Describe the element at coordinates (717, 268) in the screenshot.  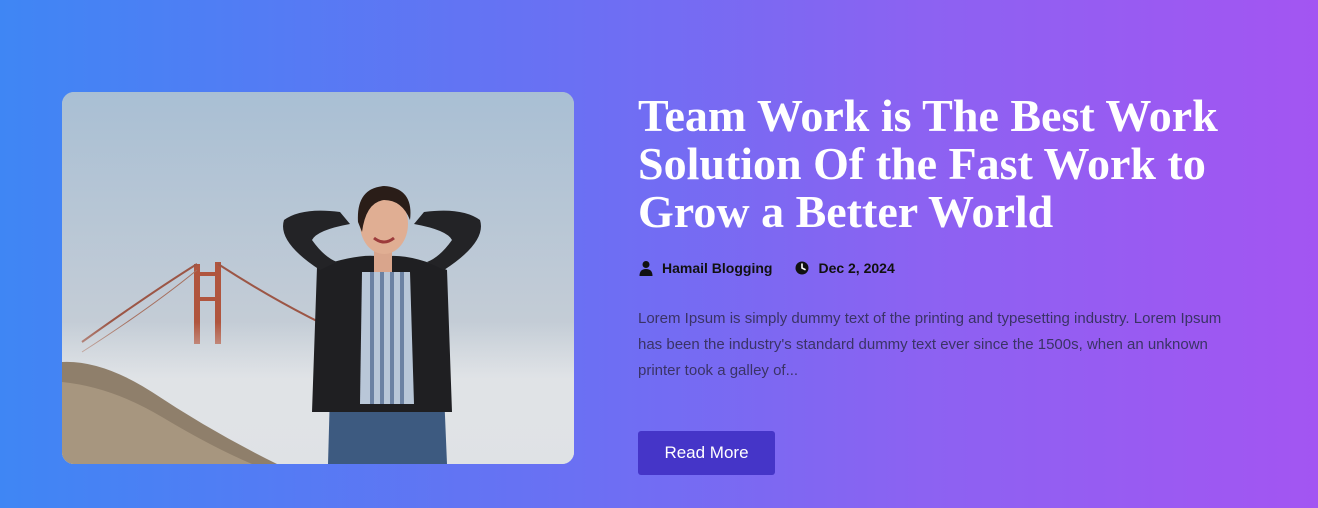
I see `author-name: Hamail Blogging` at that location.